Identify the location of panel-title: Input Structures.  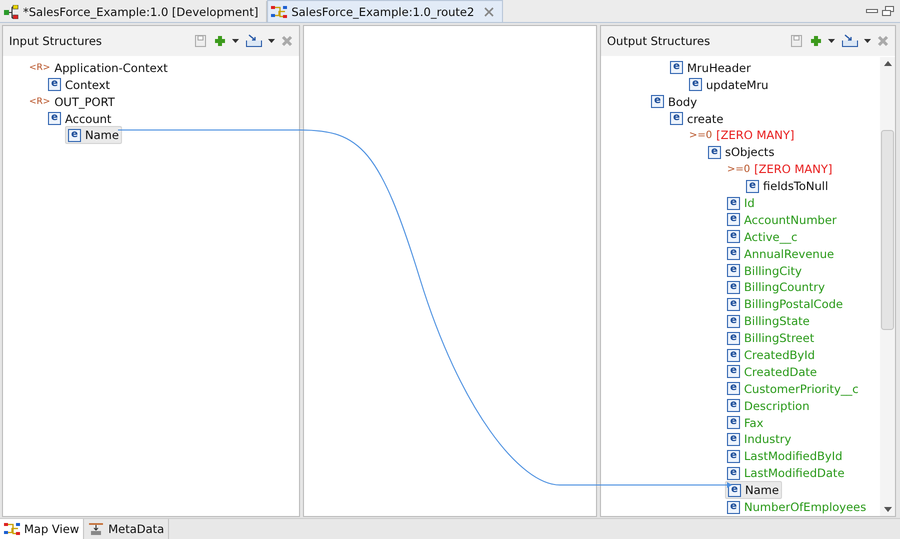
(55, 41).